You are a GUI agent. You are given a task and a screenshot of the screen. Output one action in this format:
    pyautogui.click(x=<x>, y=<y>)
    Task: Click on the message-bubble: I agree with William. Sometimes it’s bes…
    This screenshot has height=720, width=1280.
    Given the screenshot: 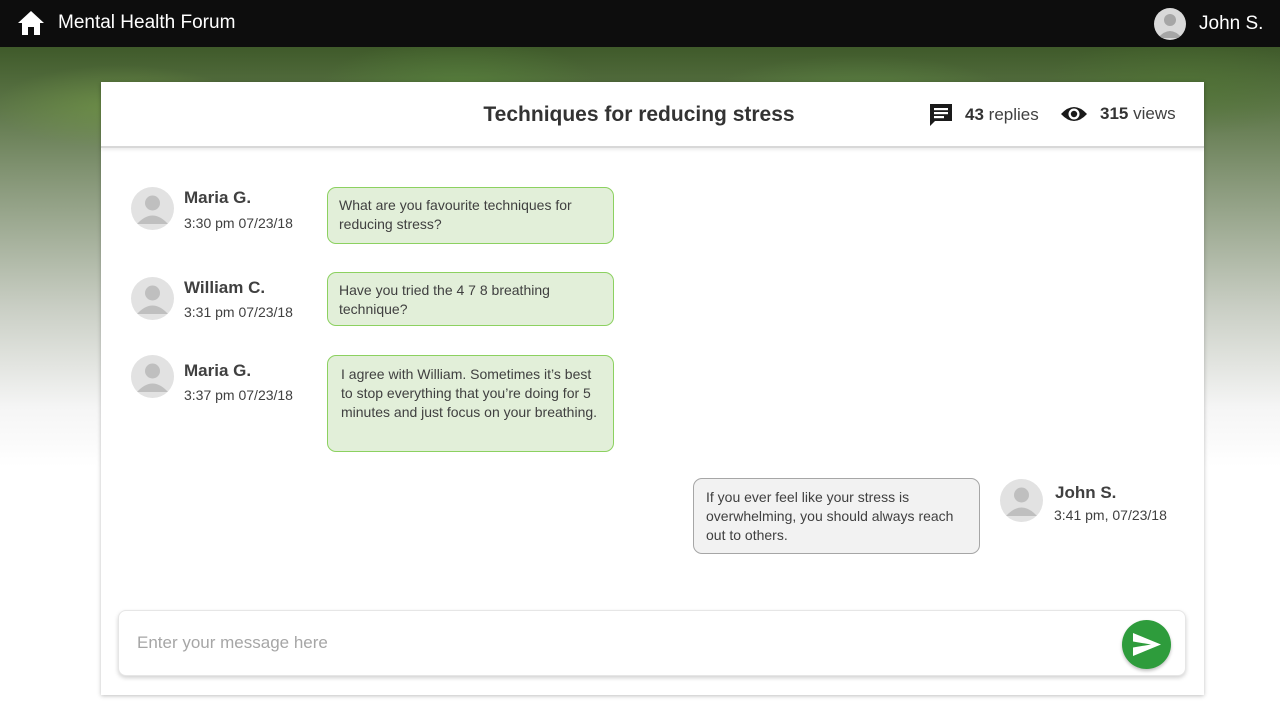 What is the action you would take?
    pyautogui.click(x=470, y=403)
    